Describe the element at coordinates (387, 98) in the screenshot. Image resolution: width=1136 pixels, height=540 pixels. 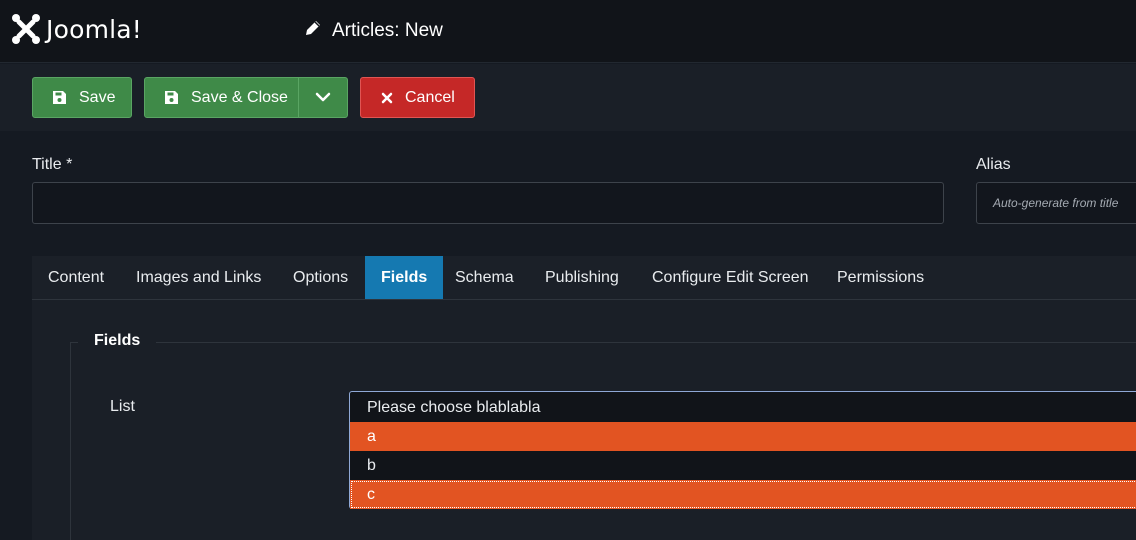
I see `close-icon` at that location.